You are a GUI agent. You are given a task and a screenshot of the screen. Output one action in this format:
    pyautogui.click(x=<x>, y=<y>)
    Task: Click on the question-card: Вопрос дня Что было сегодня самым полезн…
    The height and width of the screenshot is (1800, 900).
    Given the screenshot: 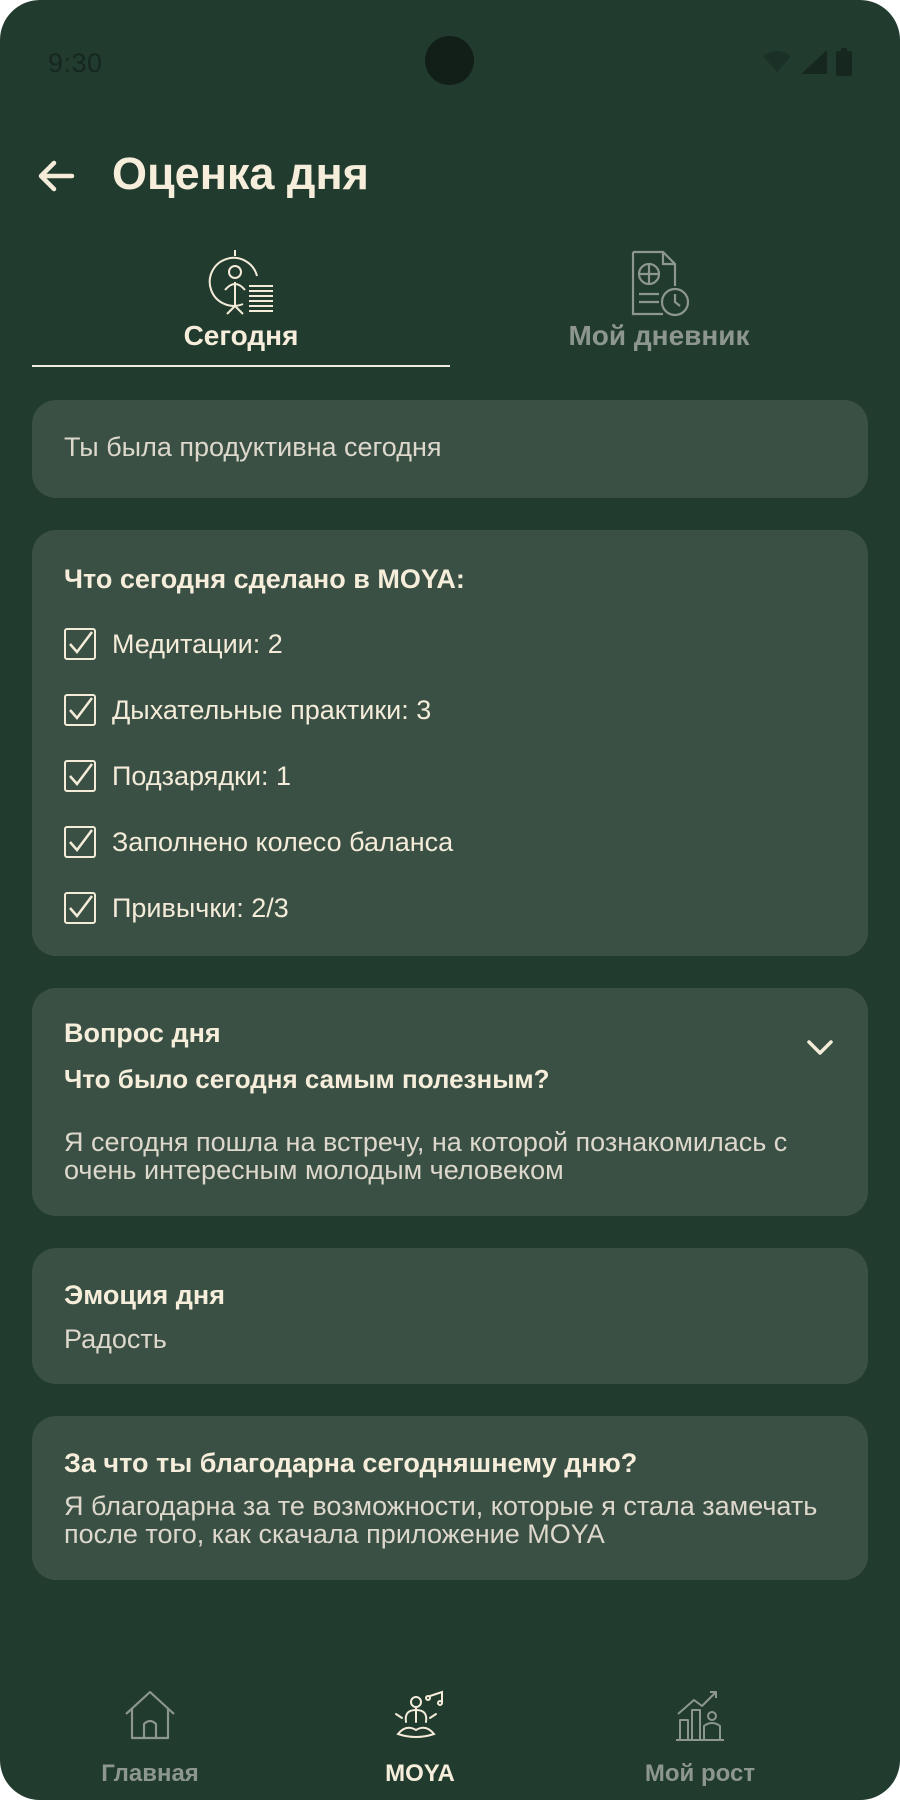 What is the action you would take?
    pyautogui.click(x=450, y=1102)
    